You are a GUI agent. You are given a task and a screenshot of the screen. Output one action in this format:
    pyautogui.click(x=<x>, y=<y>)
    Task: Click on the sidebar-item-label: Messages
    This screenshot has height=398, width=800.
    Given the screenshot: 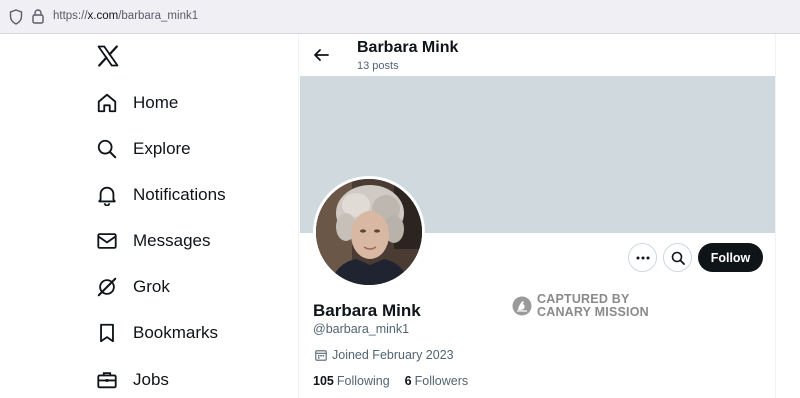 What is the action you would take?
    pyautogui.click(x=172, y=240)
    